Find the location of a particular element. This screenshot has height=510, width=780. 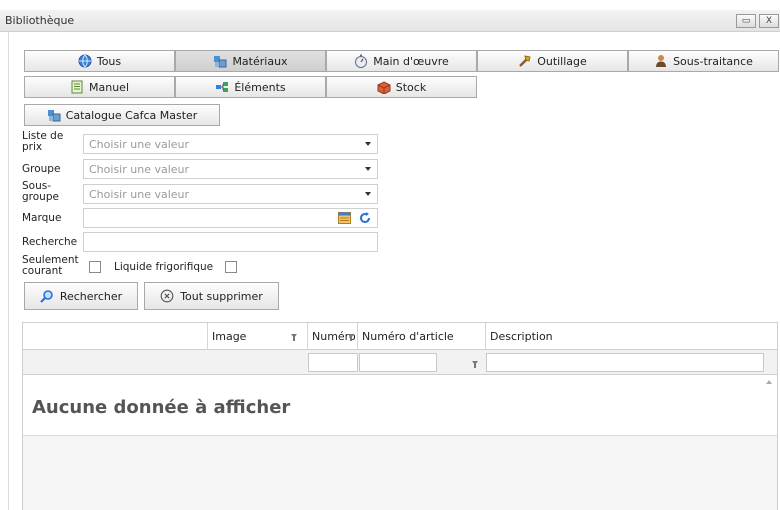

price-list-label: Liste de prix is located at coordinates (43, 141).